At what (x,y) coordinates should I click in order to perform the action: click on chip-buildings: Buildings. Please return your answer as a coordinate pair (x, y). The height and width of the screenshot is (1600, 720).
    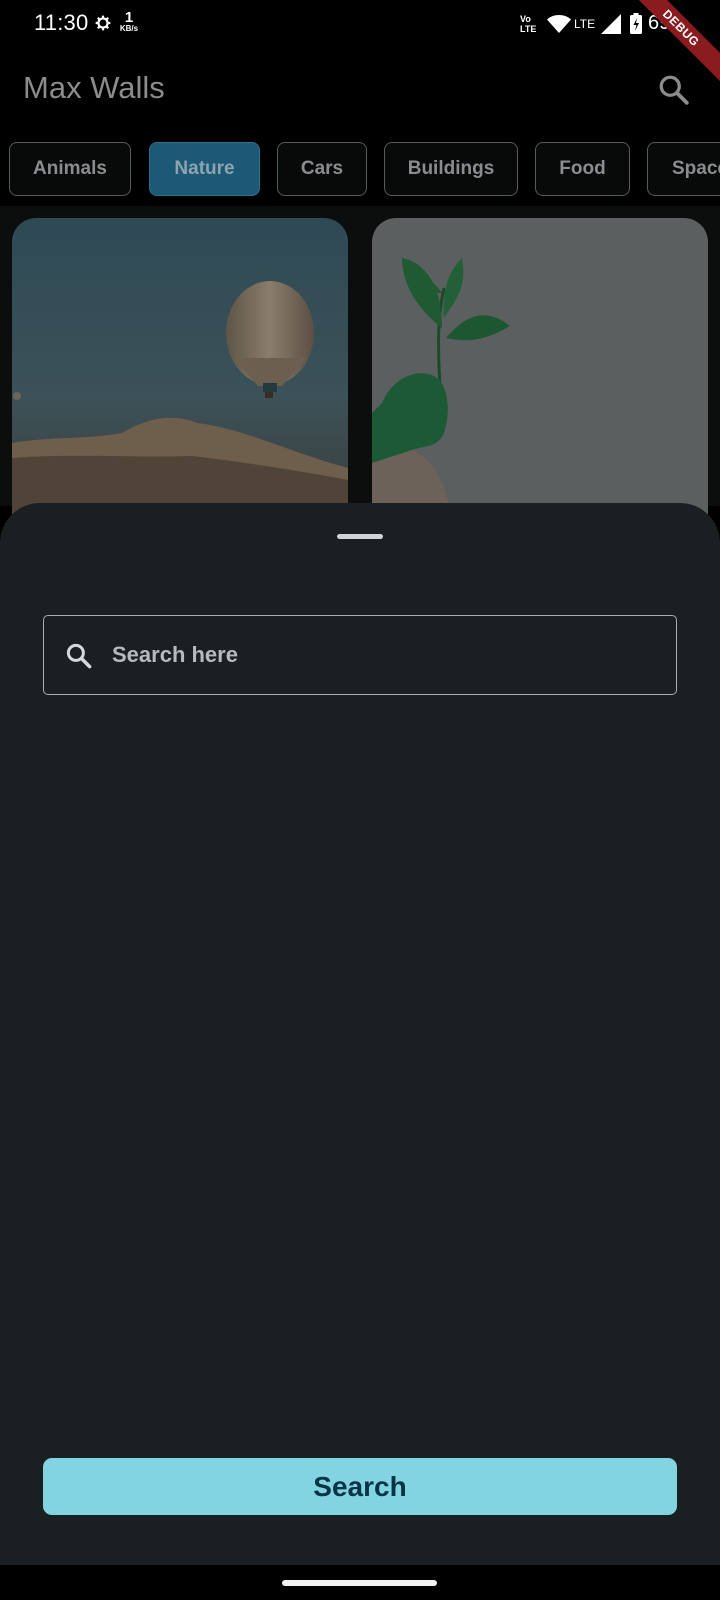
    Looking at the image, I should click on (451, 169).